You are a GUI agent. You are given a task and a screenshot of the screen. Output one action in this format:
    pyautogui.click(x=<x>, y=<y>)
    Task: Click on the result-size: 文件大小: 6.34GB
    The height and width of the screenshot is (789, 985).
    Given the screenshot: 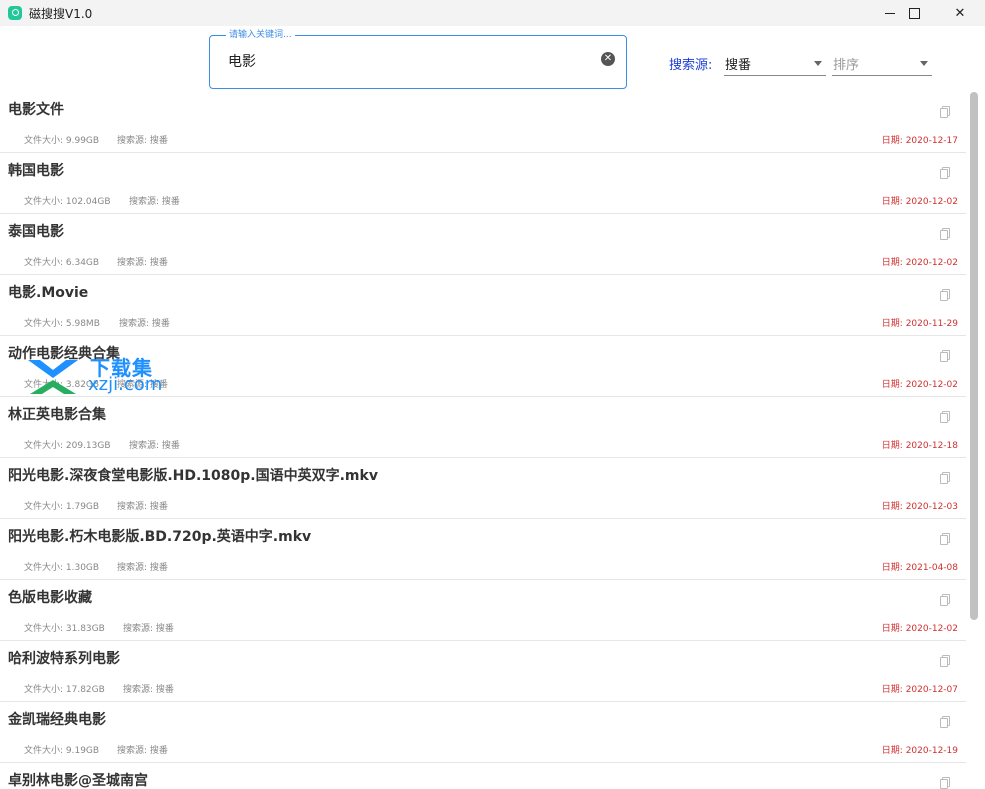 What is the action you would take?
    pyautogui.click(x=62, y=263)
    